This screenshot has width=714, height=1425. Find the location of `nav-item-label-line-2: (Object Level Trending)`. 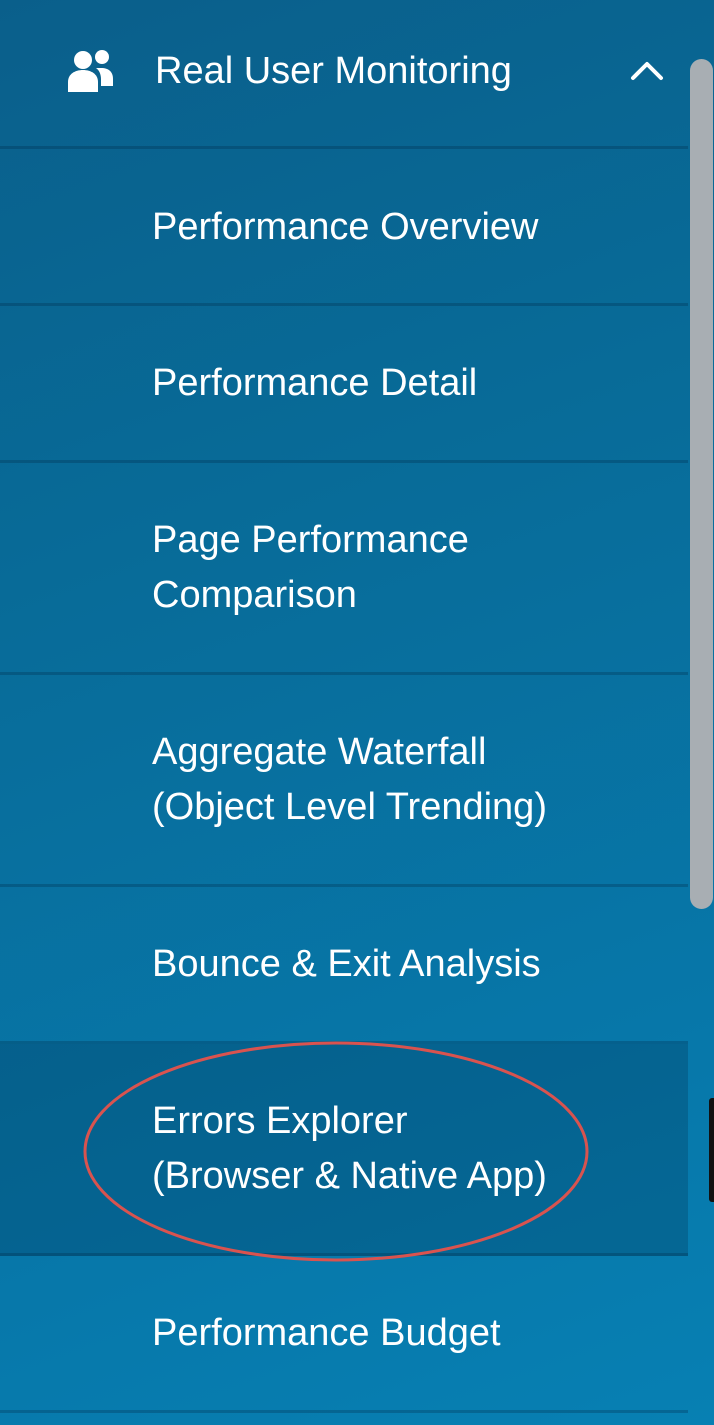

nav-item-label-line-2: (Object Level Trending) is located at coordinates (349, 807).